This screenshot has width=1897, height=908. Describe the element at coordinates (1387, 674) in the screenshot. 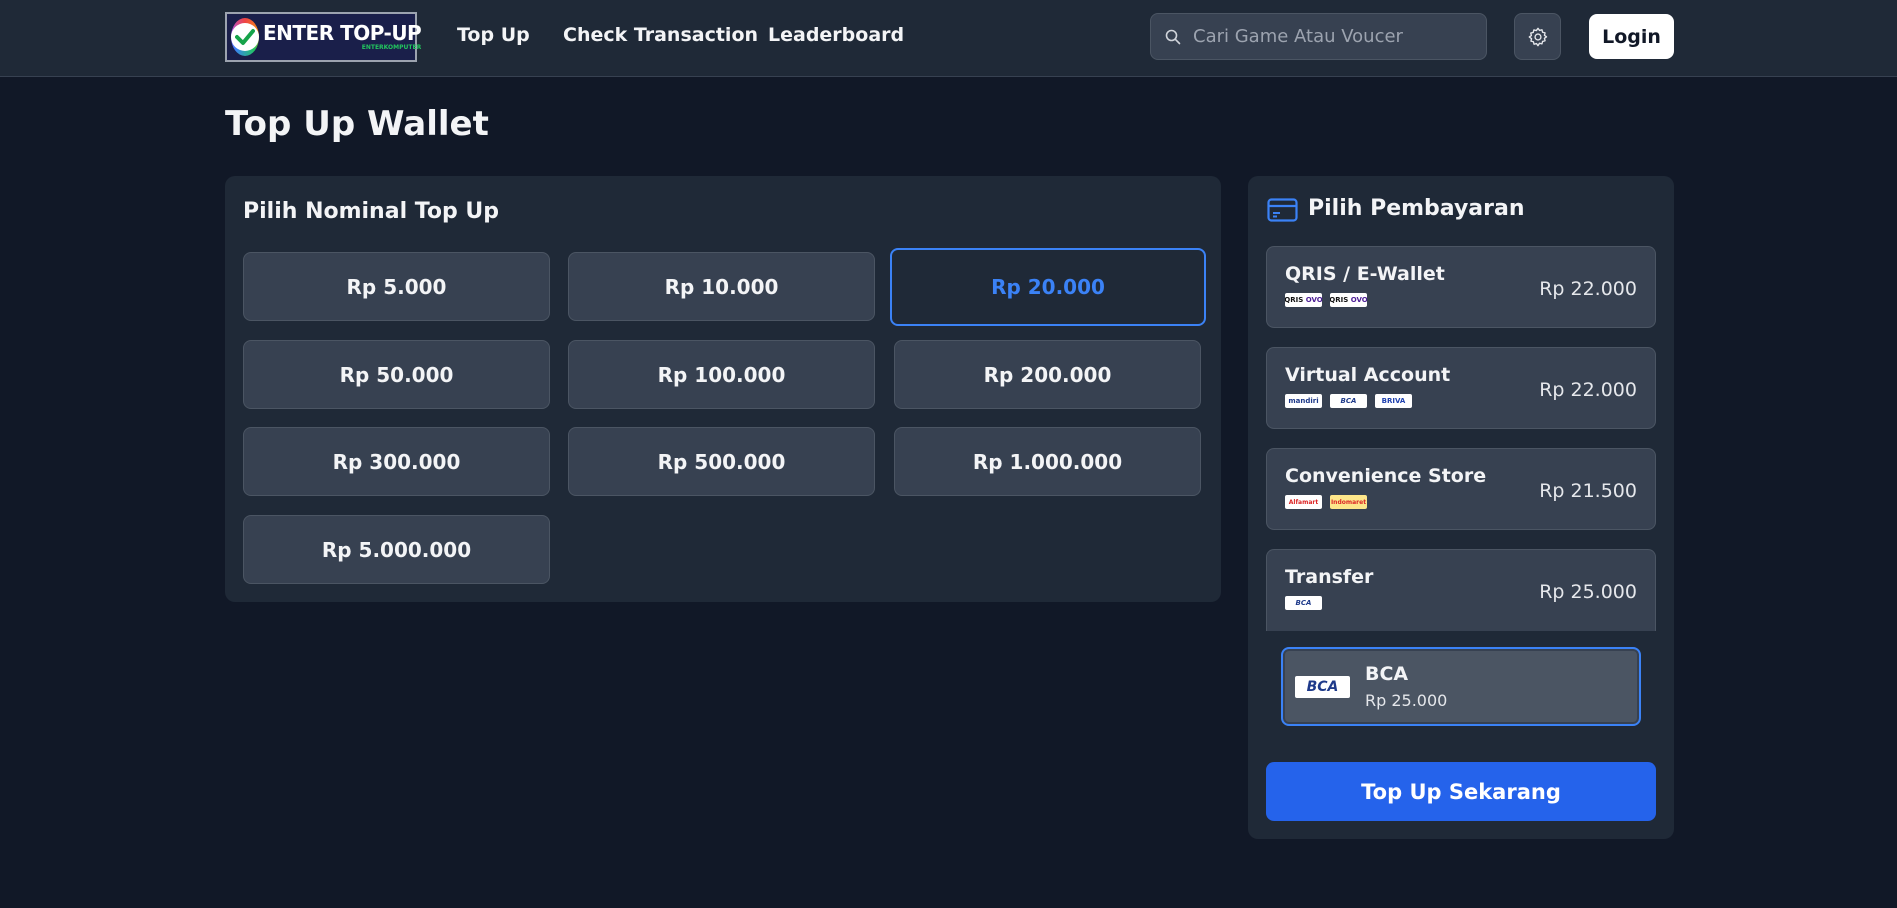

I see `bca-option-name: BCA` at that location.